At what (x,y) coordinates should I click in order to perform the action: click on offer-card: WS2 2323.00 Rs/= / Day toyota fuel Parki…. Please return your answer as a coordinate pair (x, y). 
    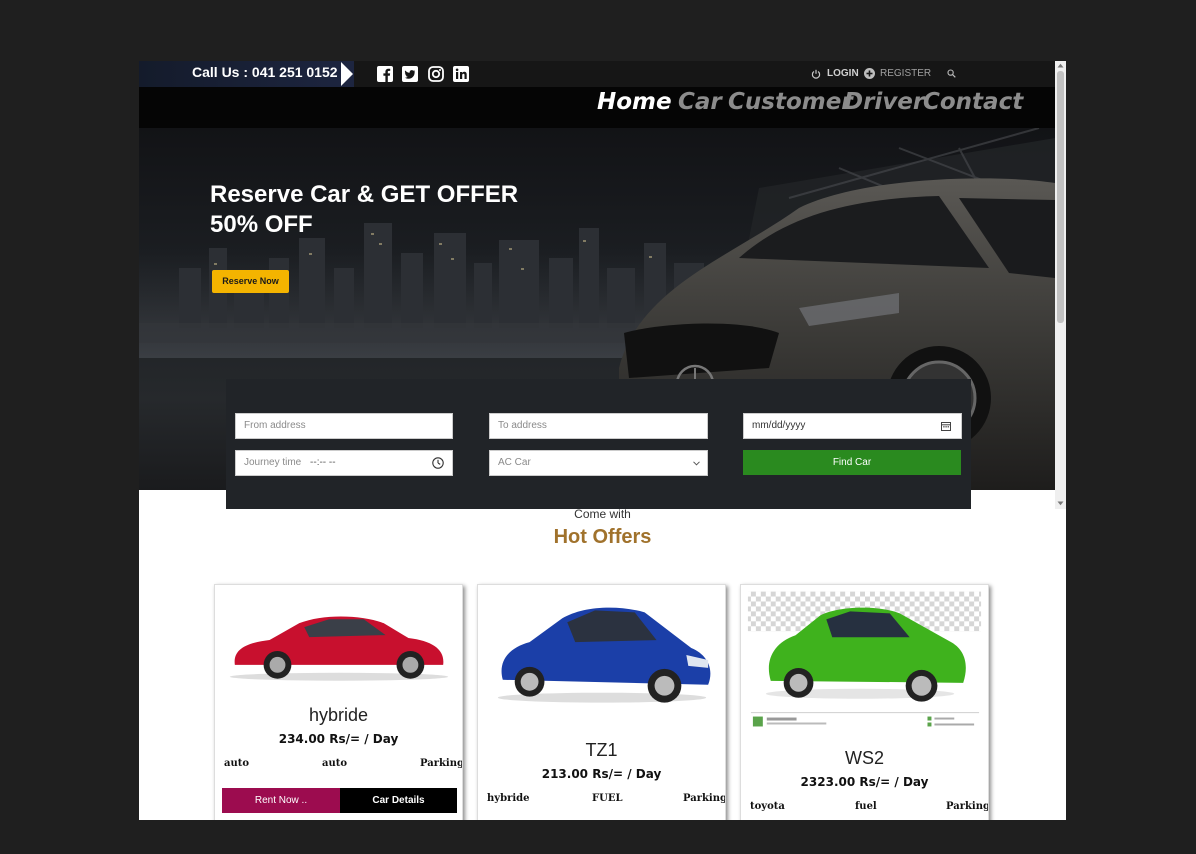
    Looking at the image, I should click on (864, 702).